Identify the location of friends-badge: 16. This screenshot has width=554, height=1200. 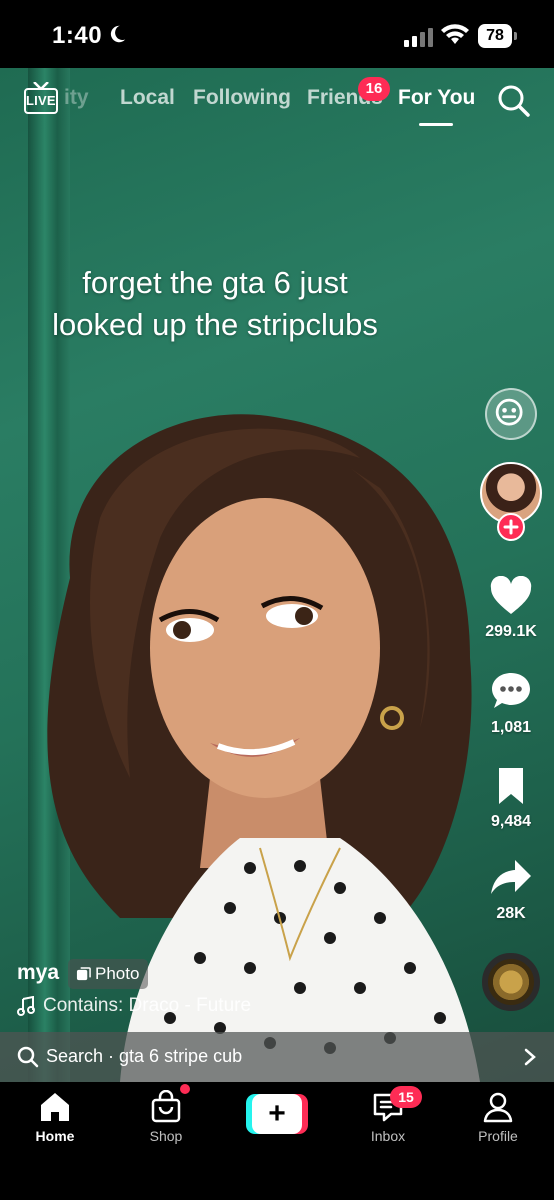
(374, 89).